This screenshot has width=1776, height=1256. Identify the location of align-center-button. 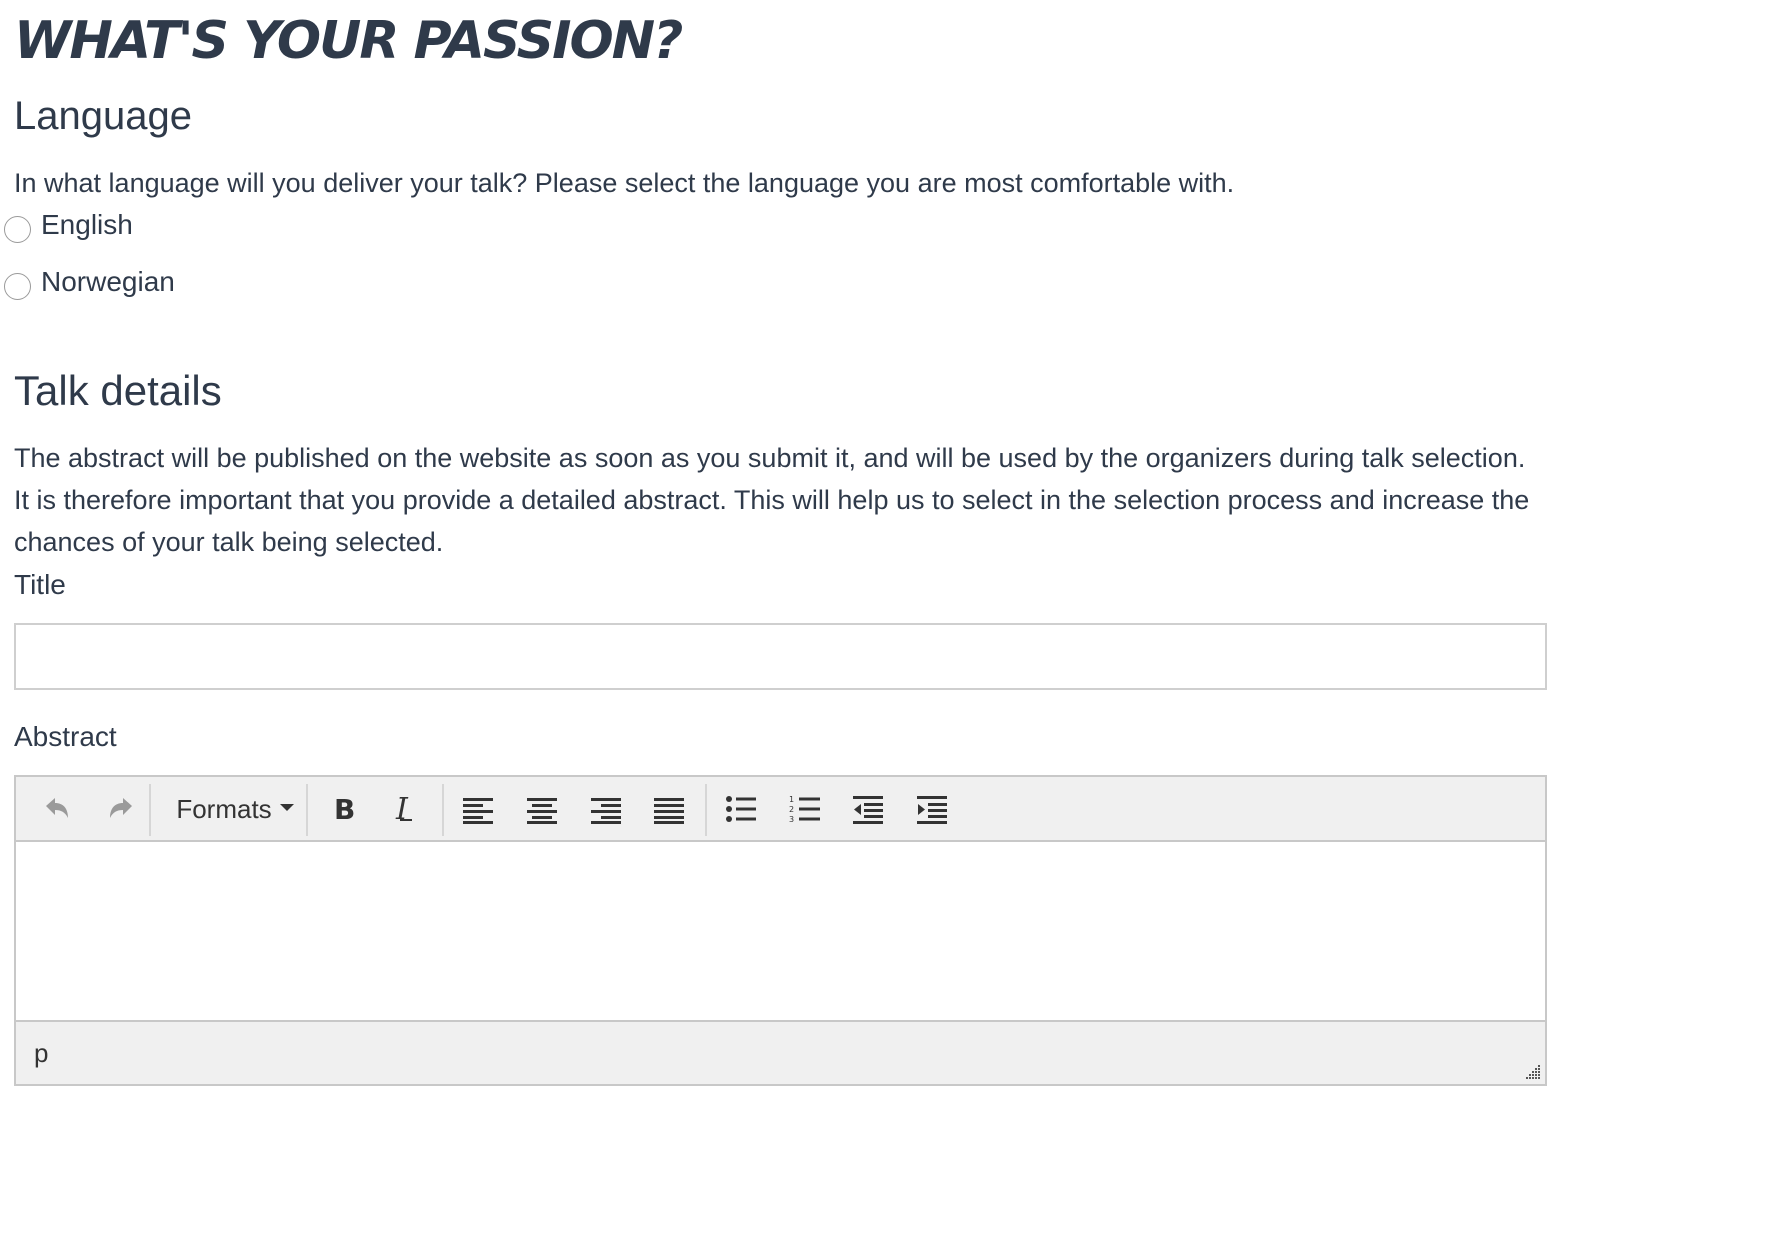
(542, 809).